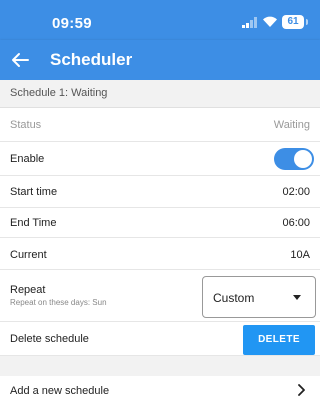  Describe the element at coordinates (279, 340) in the screenshot. I see `delete-button: DELETE` at that location.